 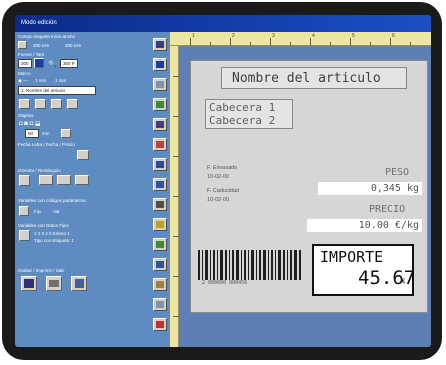 I want to click on font-color-button, so click(x=39, y=63).